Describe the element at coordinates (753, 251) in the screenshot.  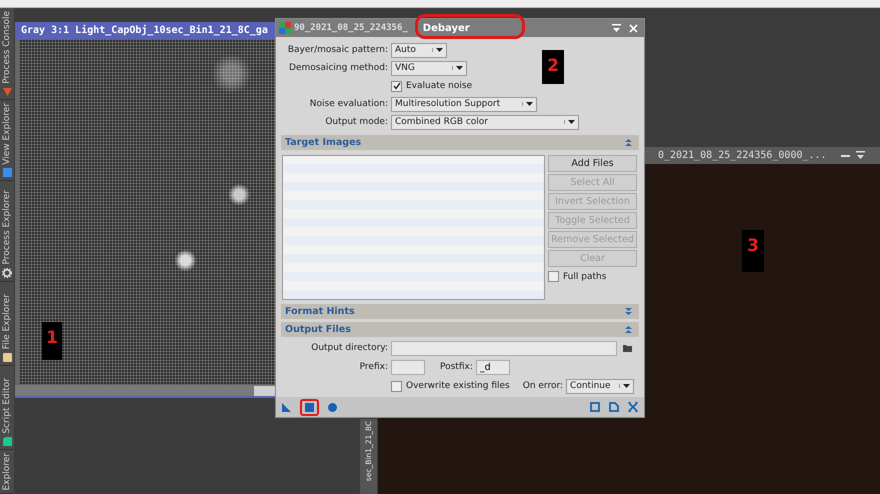
I see `annotation-number: 3` at that location.